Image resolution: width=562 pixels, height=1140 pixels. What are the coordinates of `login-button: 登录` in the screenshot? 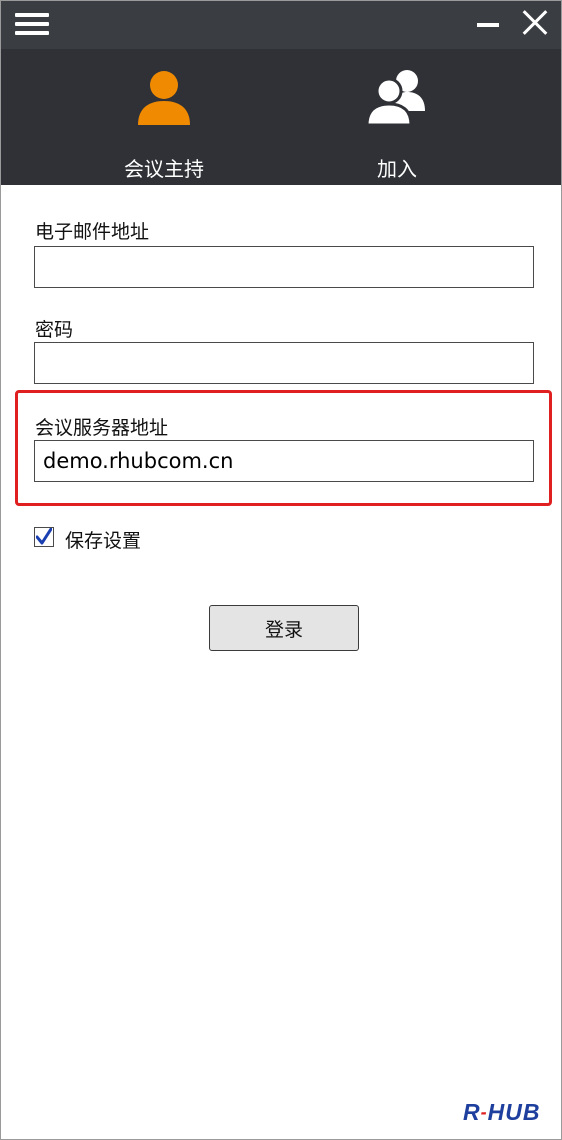 It's located at (284, 628).